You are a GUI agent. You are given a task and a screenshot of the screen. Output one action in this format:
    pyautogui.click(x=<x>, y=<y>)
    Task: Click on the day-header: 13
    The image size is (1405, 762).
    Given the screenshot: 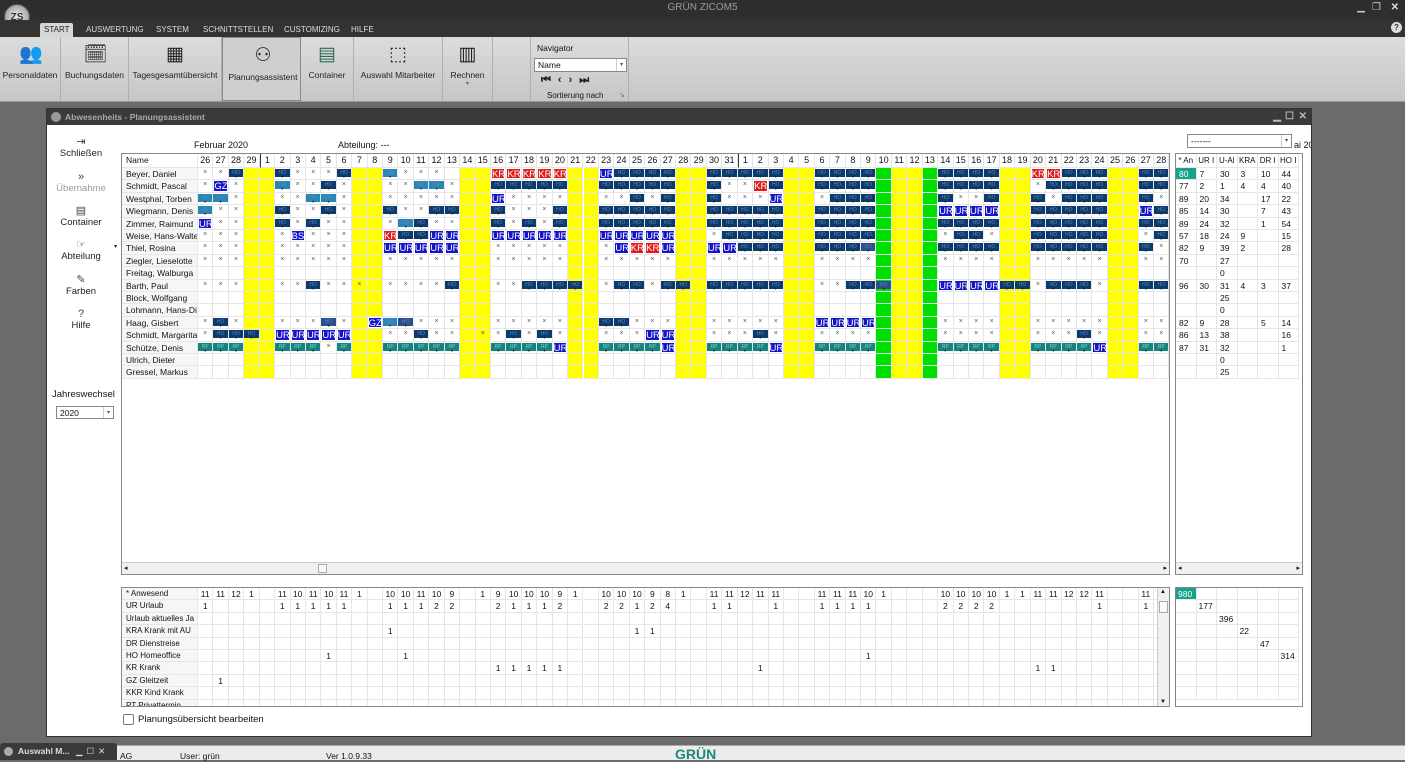 What is the action you would take?
    pyautogui.click(x=452, y=161)
    